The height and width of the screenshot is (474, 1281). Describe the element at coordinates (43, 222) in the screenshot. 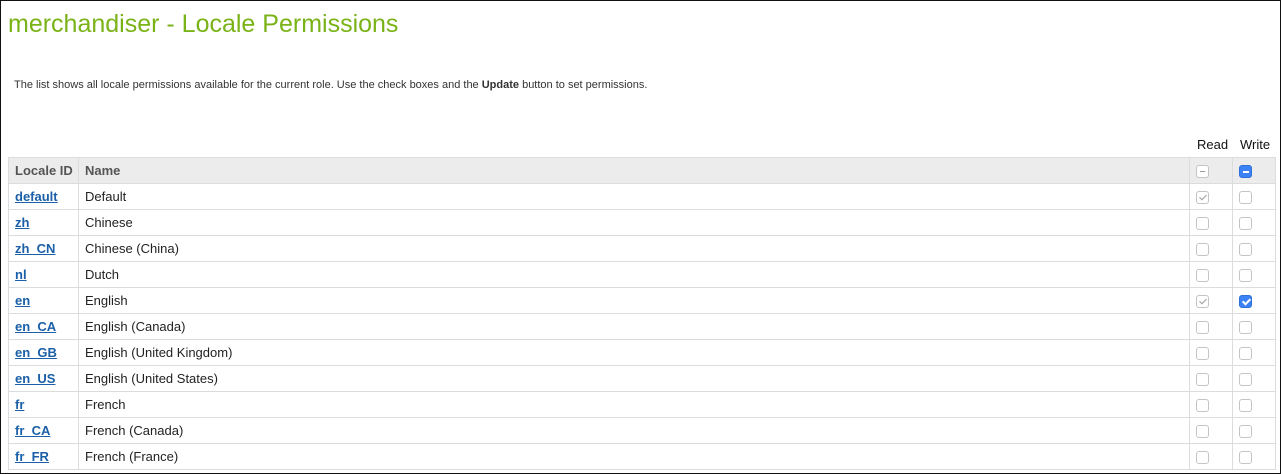

I see `locale-id-cell: zh` at that location.